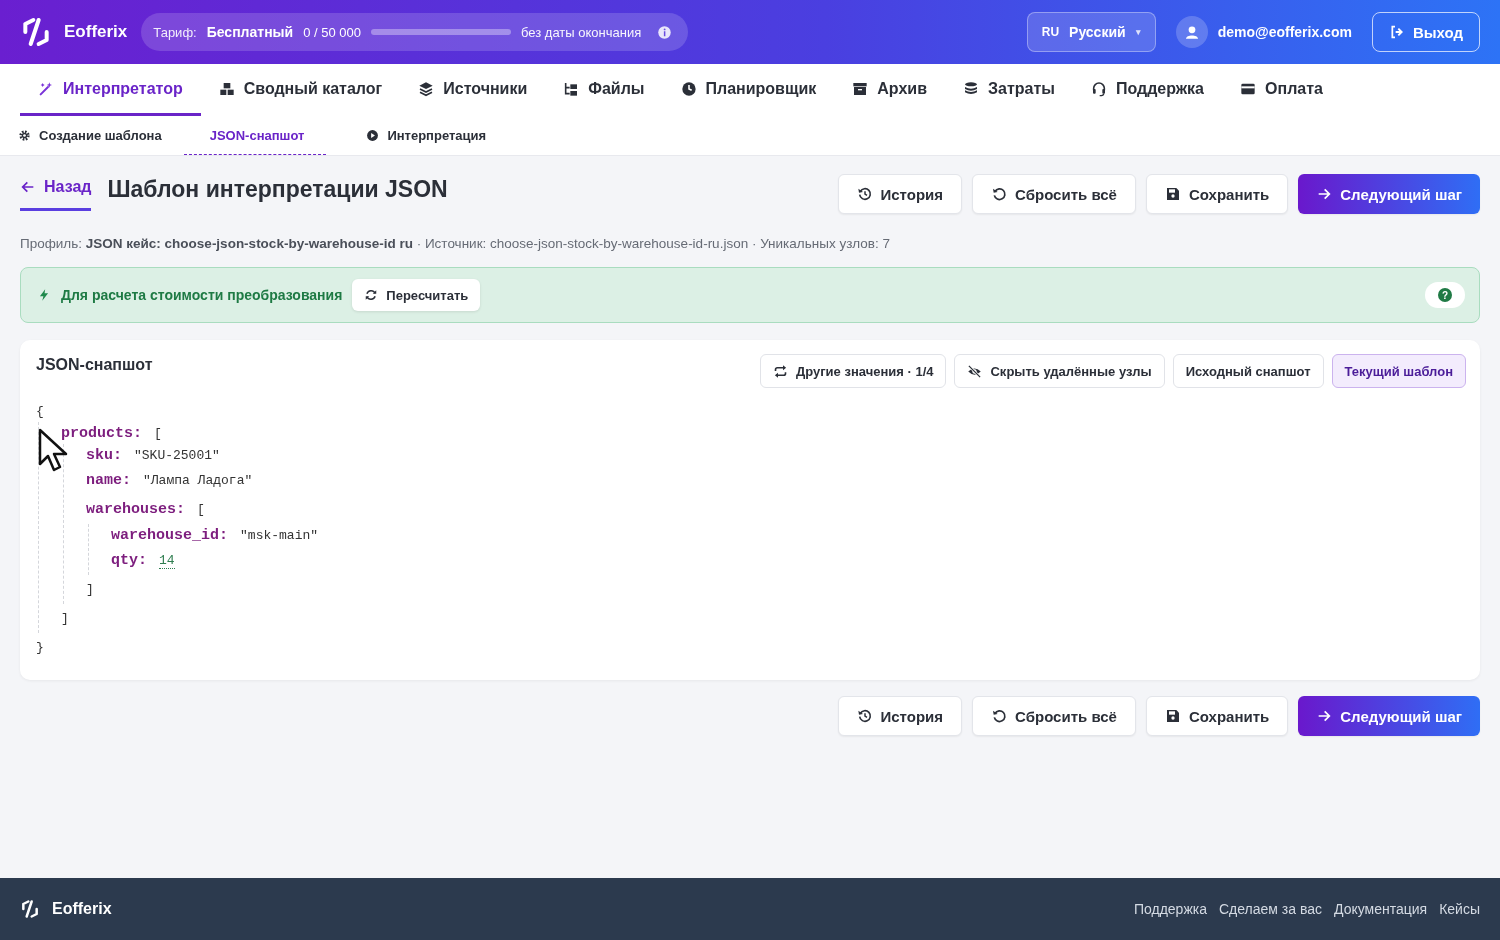  Describe the element at coordinates (1091, 32) in the screenshot. I see `language-selector: RU Русский ▾` at that location.